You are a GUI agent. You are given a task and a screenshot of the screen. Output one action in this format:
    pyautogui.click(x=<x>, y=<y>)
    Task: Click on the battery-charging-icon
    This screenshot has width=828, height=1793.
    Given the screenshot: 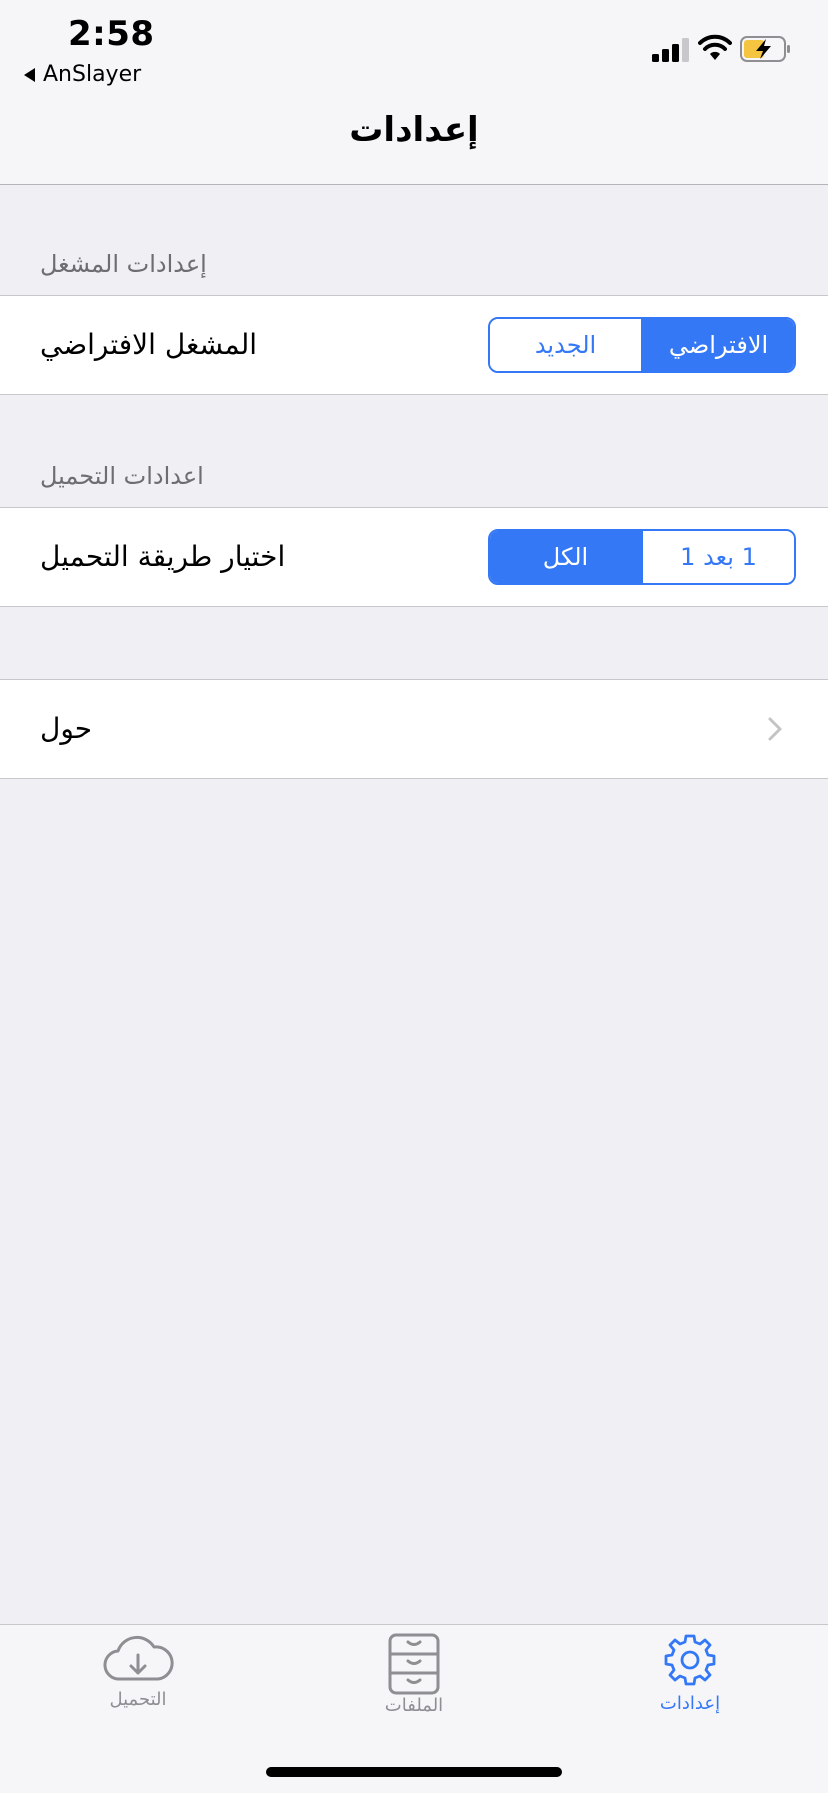 What is the action you would take?
    pyautogui.click(x=765, y=49)
    